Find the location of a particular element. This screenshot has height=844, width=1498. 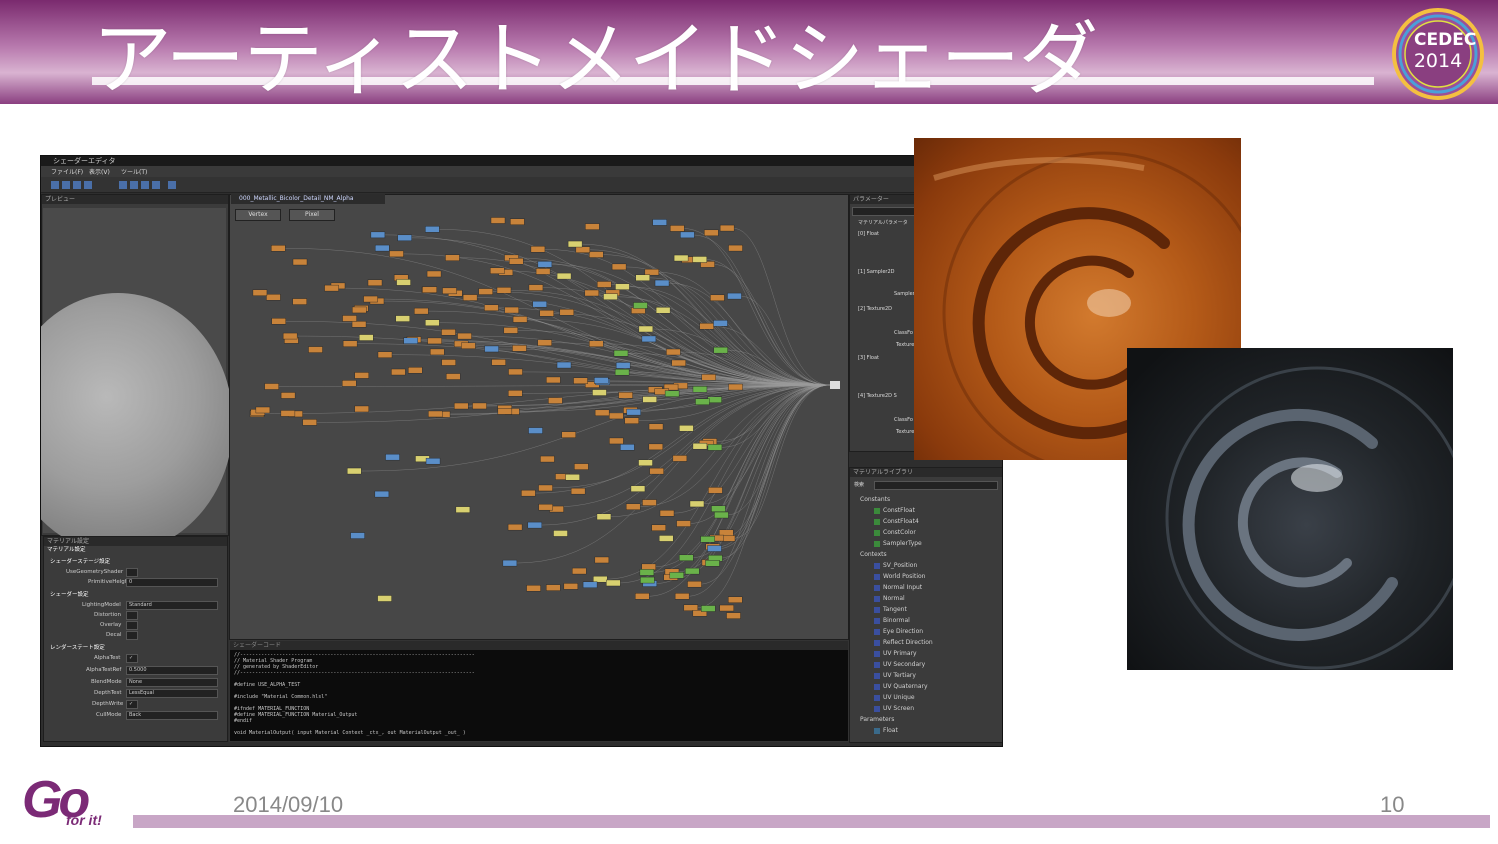

preview-viewport is located at coordinates (137, 380).